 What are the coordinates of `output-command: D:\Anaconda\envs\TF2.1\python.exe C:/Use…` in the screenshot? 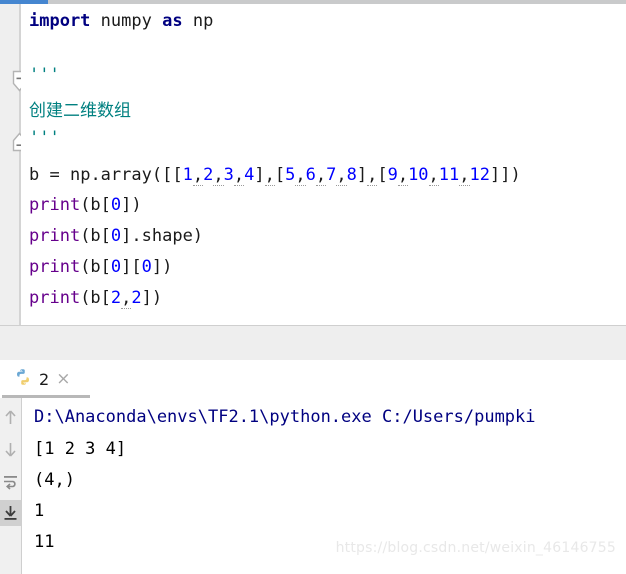 It's located at (285, 417).